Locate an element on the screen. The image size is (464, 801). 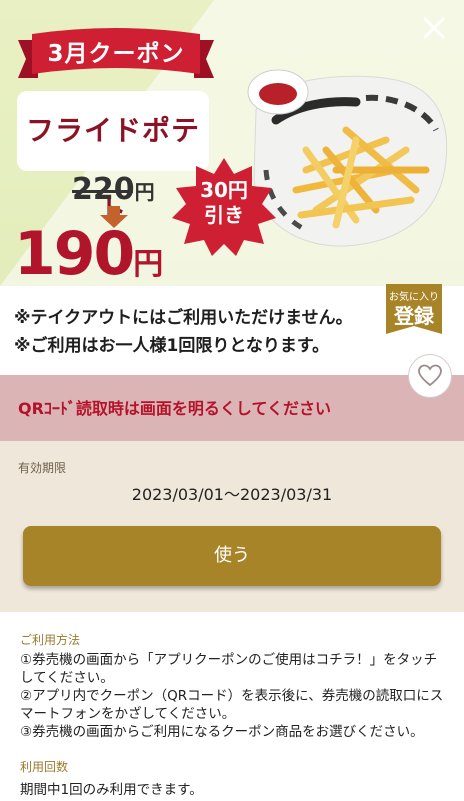
discounted-price-value: 190 is located at coordinates (74, 252).